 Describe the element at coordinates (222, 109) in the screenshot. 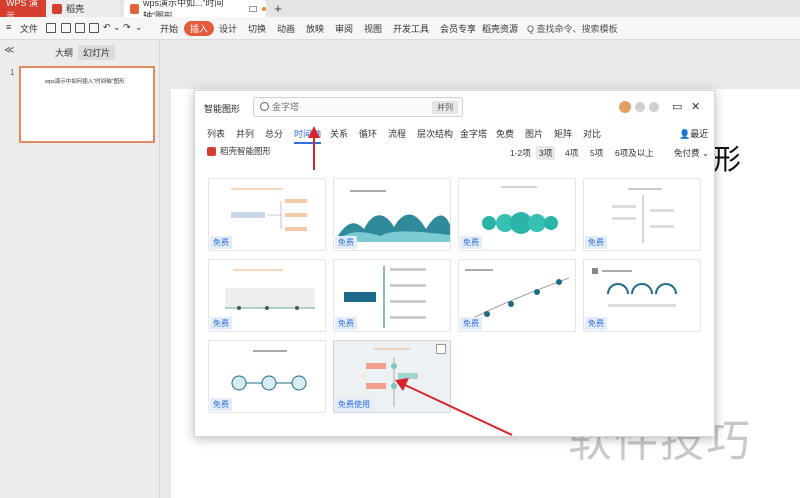

I see `dialog-title: 智能图形` at that location.